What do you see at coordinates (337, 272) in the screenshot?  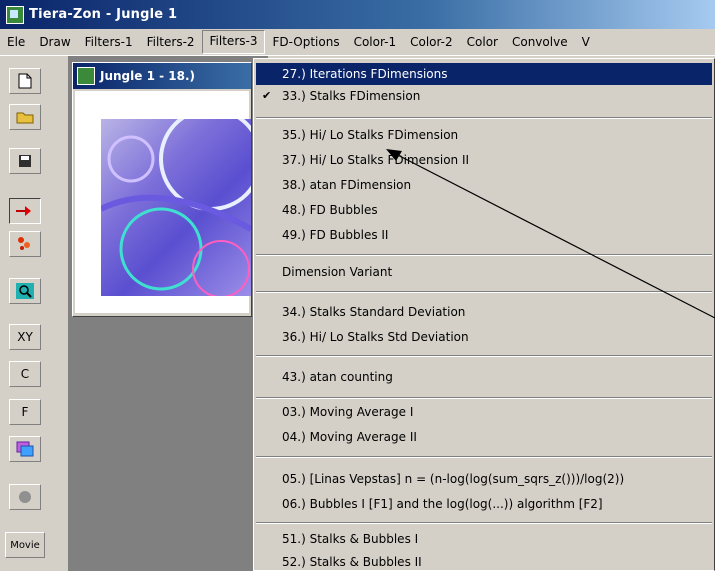 I see `menu-item-dimension-variant-label: Dimension Variant` at bounding box center [337, 272].